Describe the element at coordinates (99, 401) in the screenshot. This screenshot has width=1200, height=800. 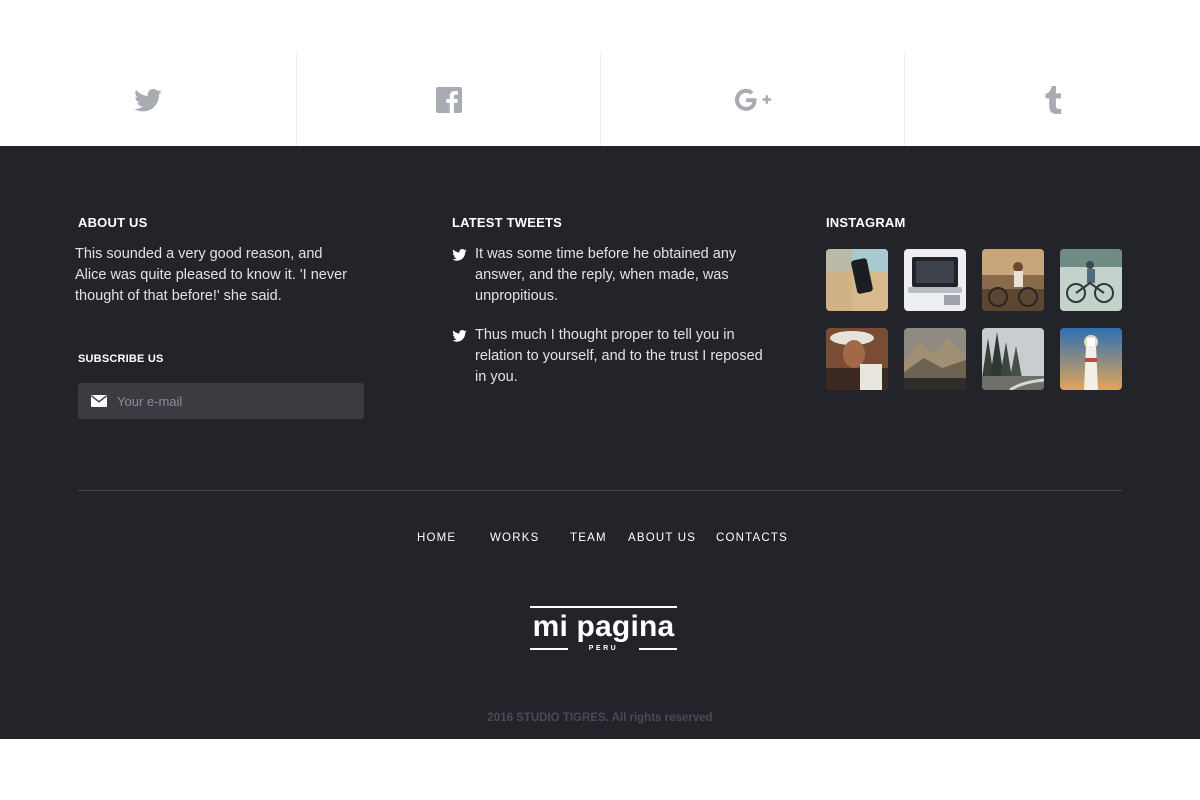
I see `envelope-icon` at that location.